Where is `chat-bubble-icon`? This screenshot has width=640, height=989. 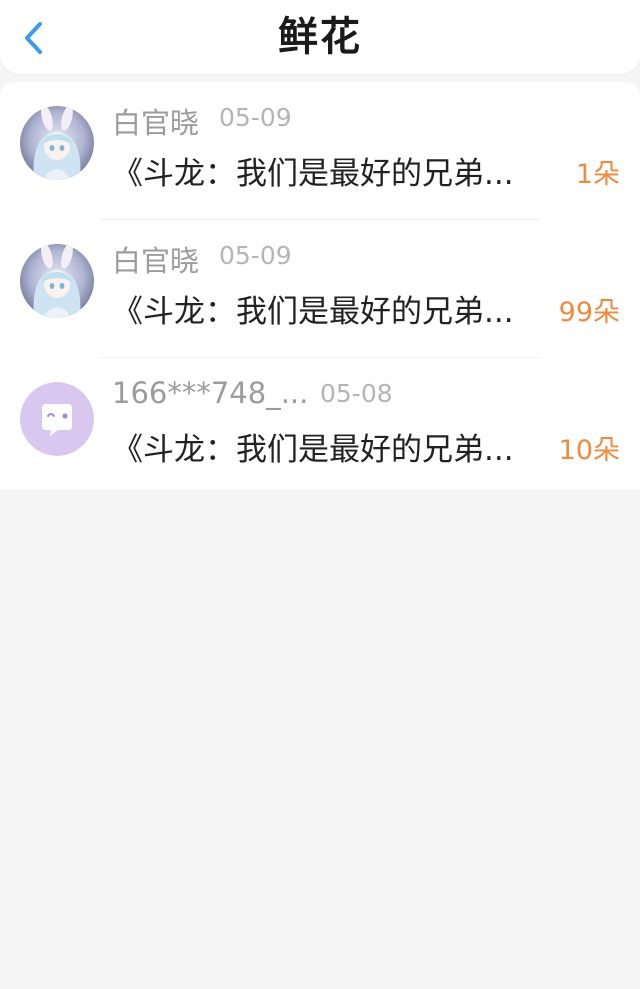
chat-bubble-icon is located at coordinates (57, 419).